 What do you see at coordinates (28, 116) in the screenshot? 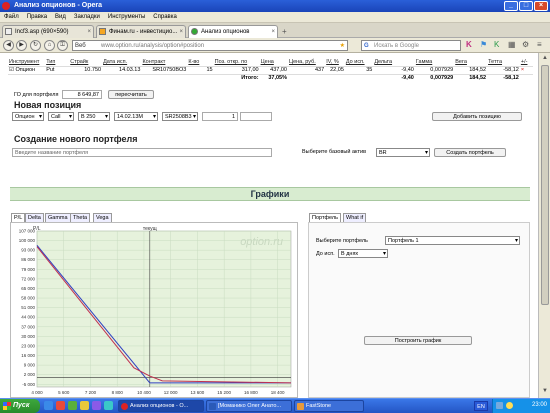
I see `instrument-select: Опцион` at bounding box center [28, 116].